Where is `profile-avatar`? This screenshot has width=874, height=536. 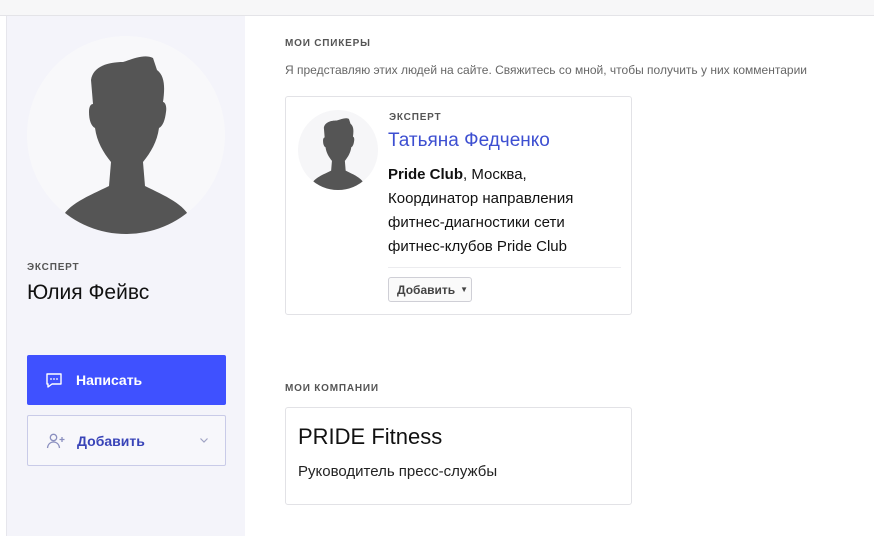 profile-avatar is located at coordinates (126, 135).